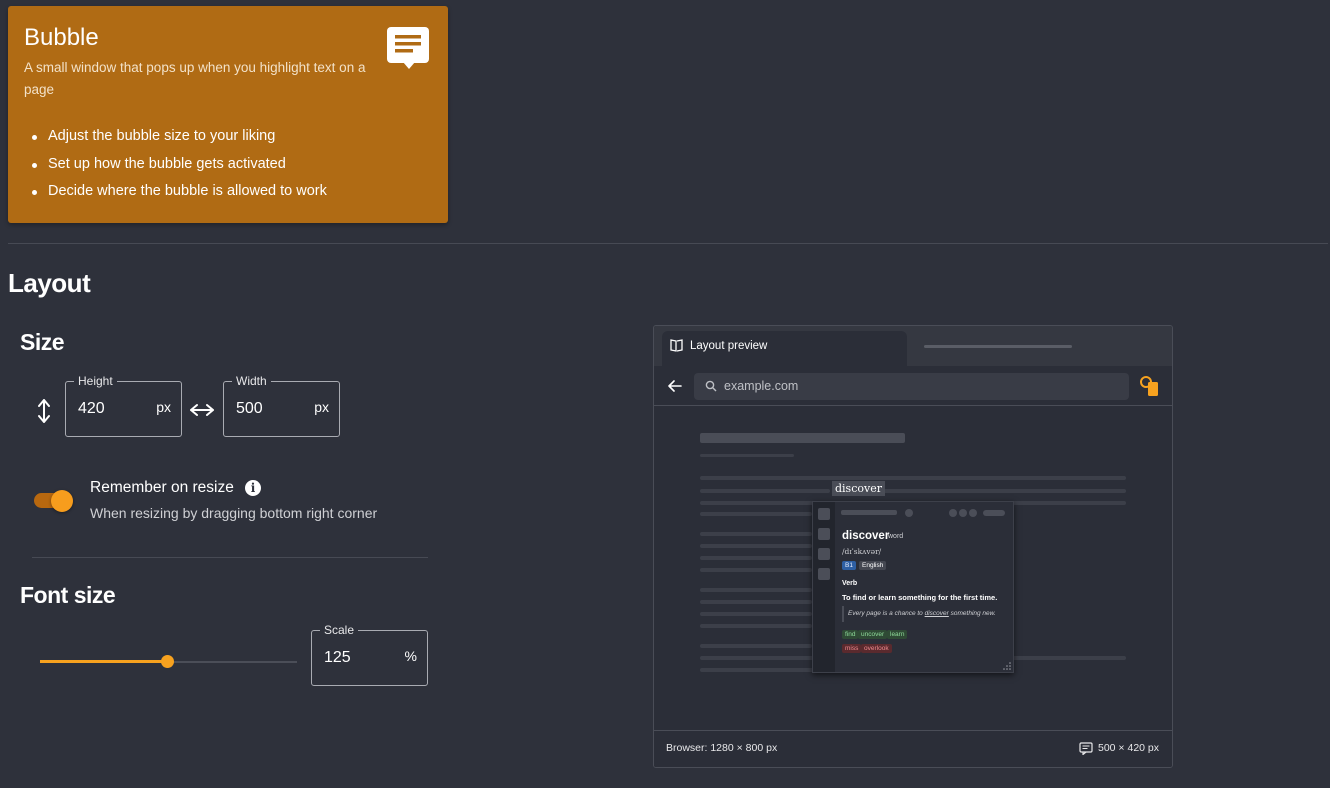 This screenshot has width=1330, height=788. I want to click on height-field: Height 420 px, so click(123, 405).